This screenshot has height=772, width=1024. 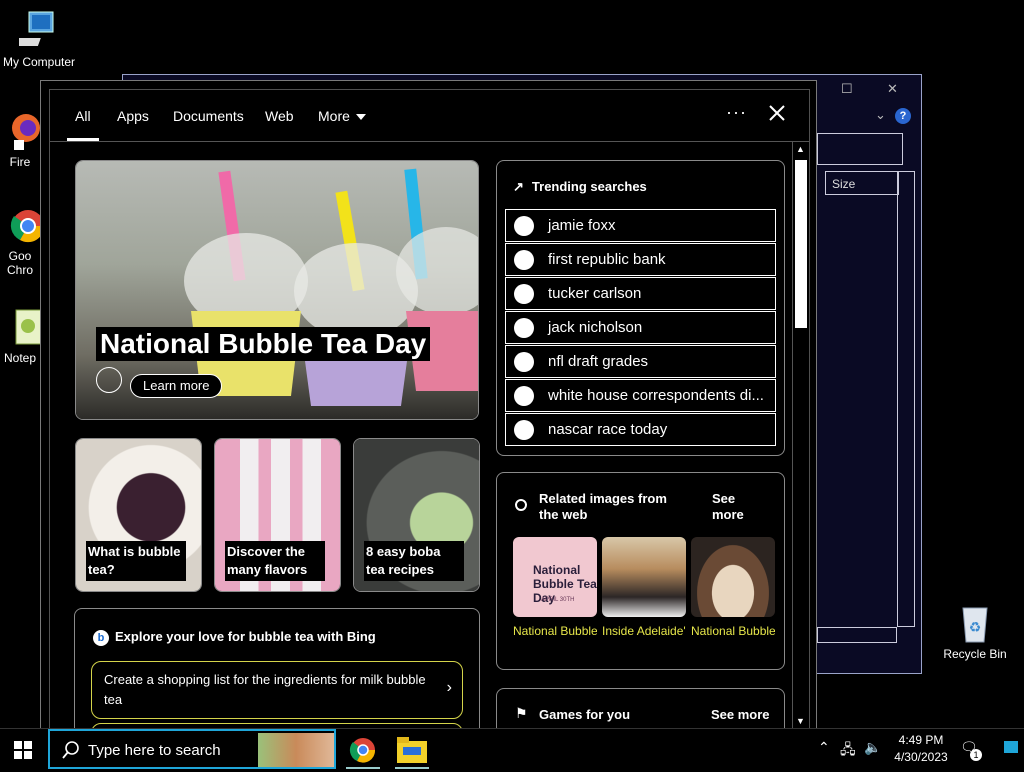 What do you see at coordinates (640, 225) in the screenshot?
I see `trending-item: jamie foxx` at bounding box center [640, 225].